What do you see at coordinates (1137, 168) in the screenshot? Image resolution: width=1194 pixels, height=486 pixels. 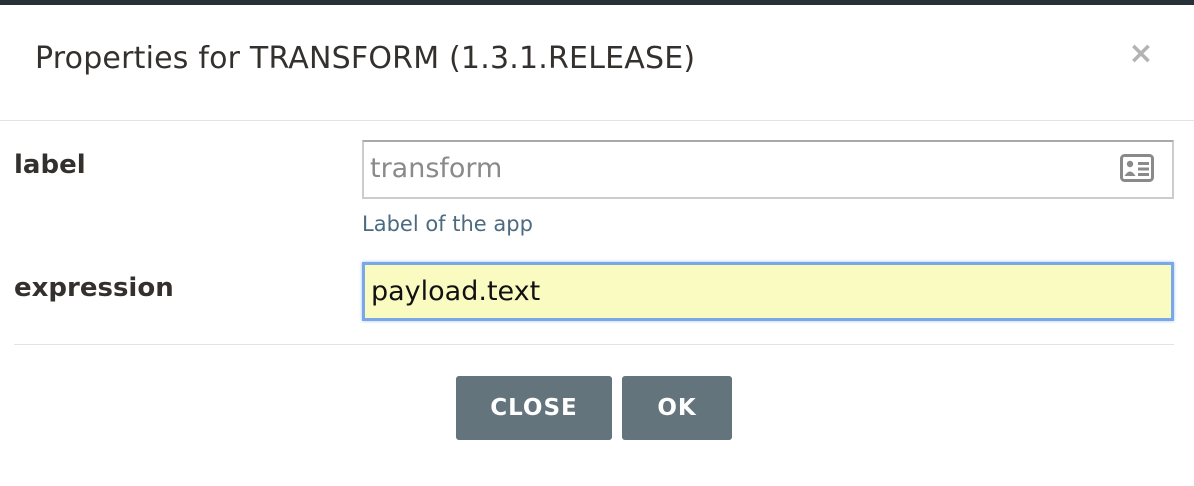 I see `address-card-icon` at bounding box center [1137, 168].